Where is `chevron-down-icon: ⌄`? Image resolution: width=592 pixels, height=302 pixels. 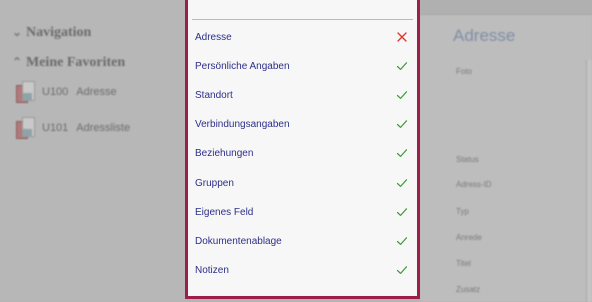 chevron-down-icon: ⌄ is located at coordinates (17, 32).